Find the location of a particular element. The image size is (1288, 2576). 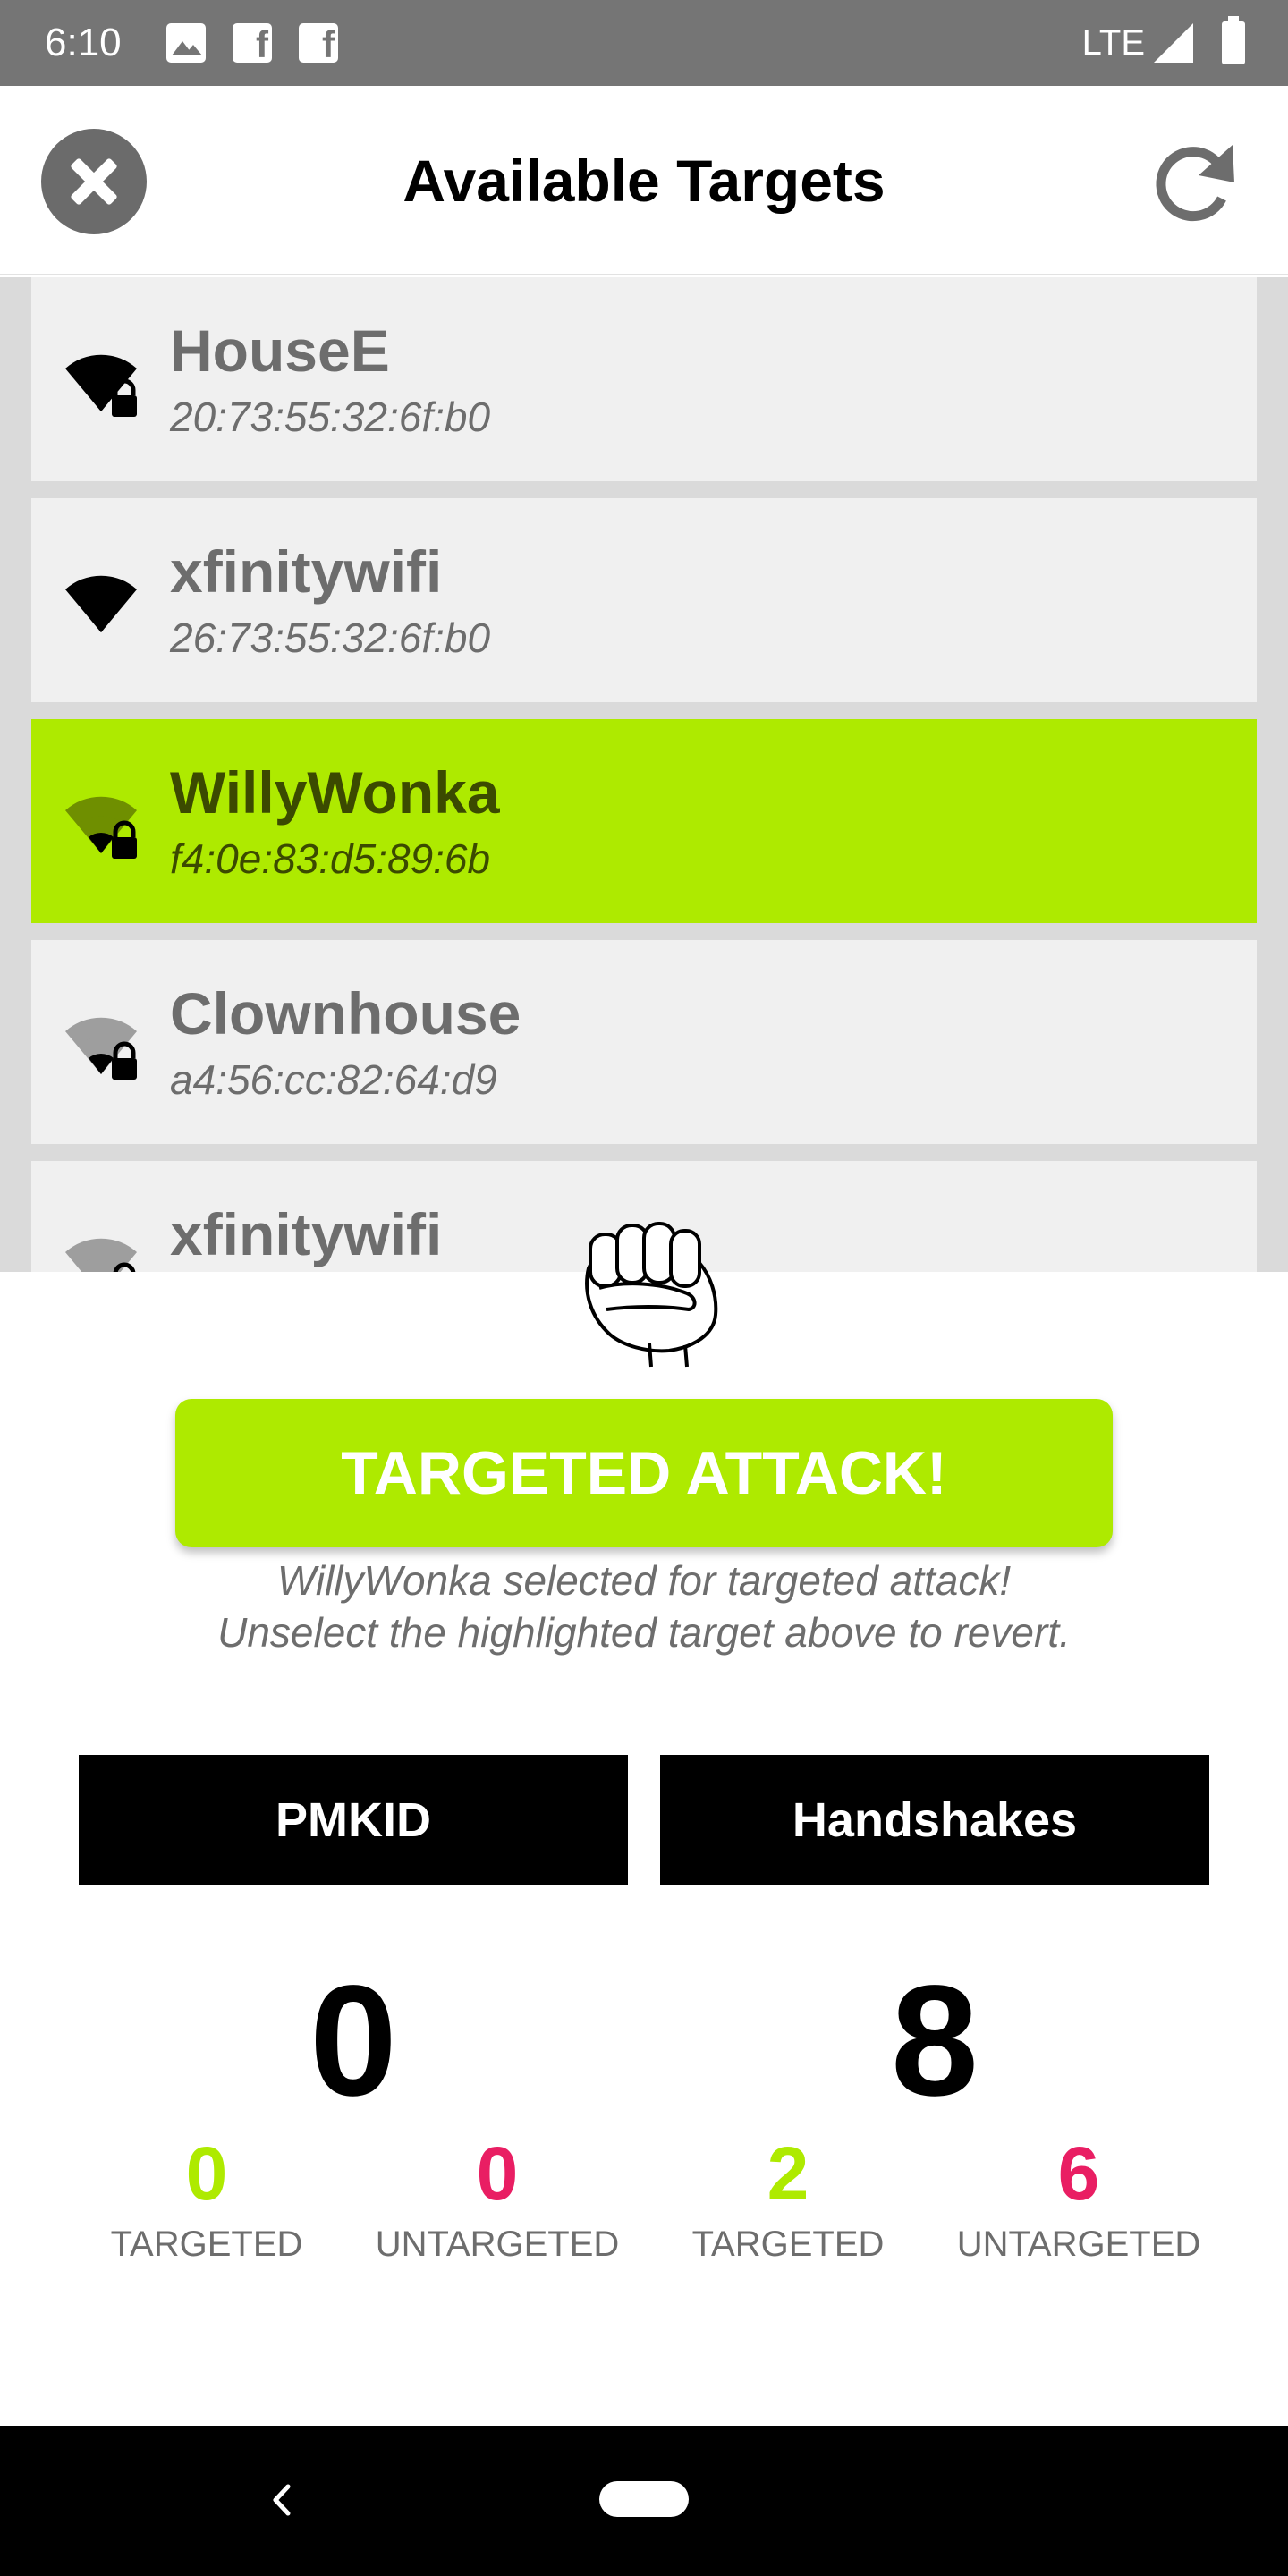

image-icon is located at coordinates (186, 43).